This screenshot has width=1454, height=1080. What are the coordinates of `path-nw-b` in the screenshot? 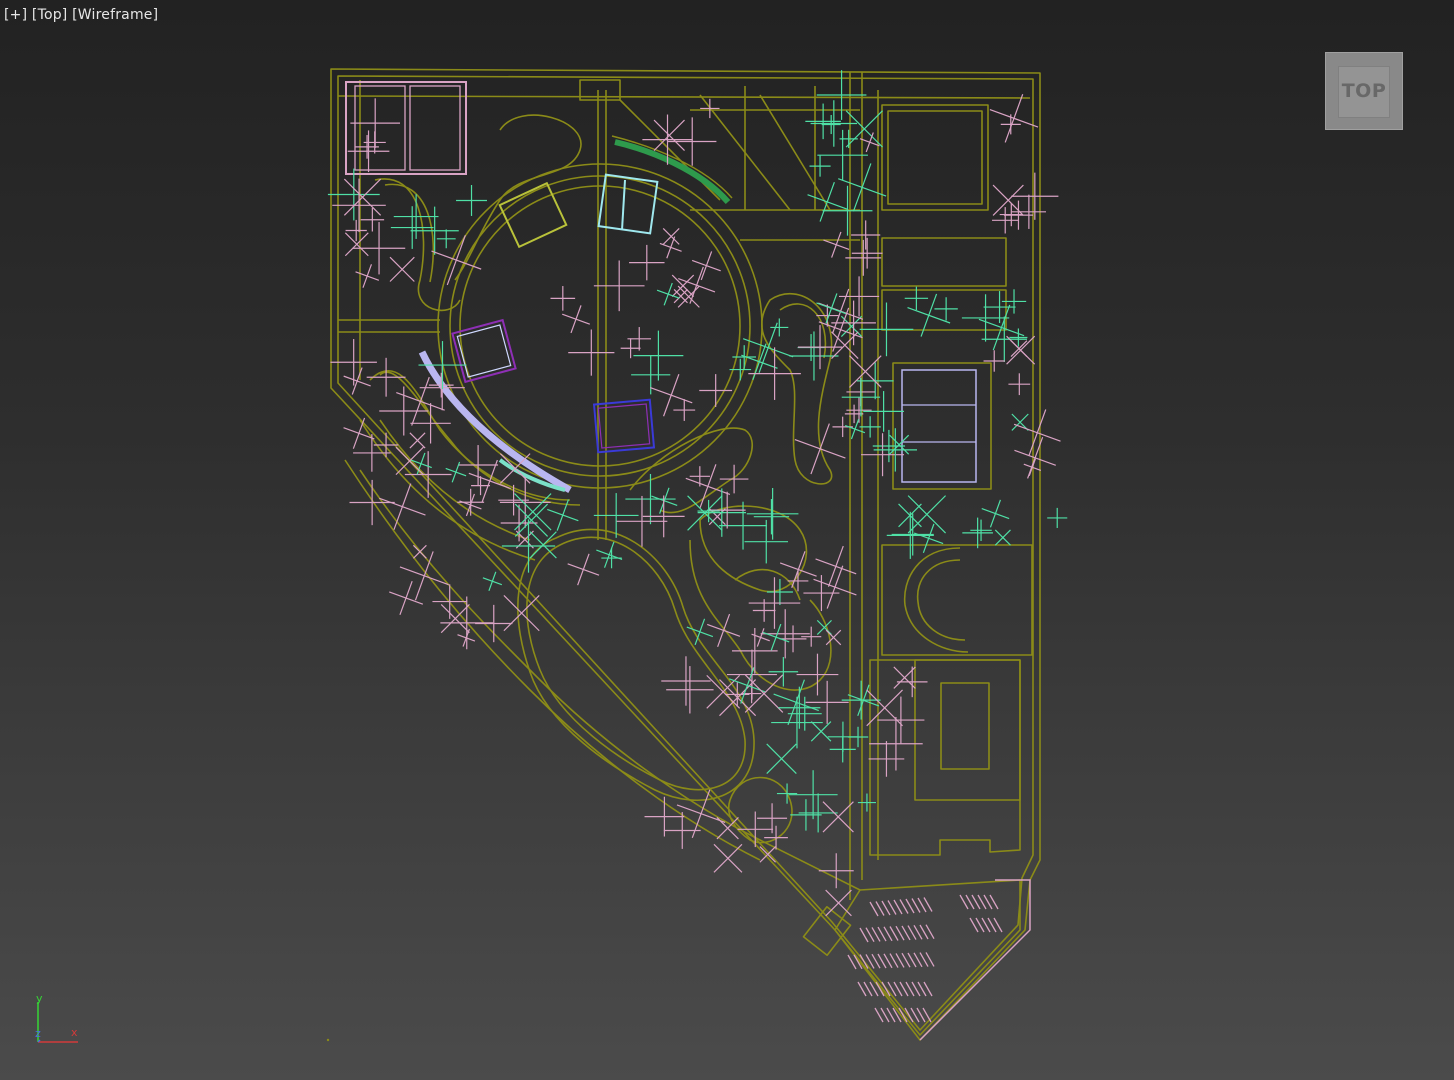 It's located at (409, 233).